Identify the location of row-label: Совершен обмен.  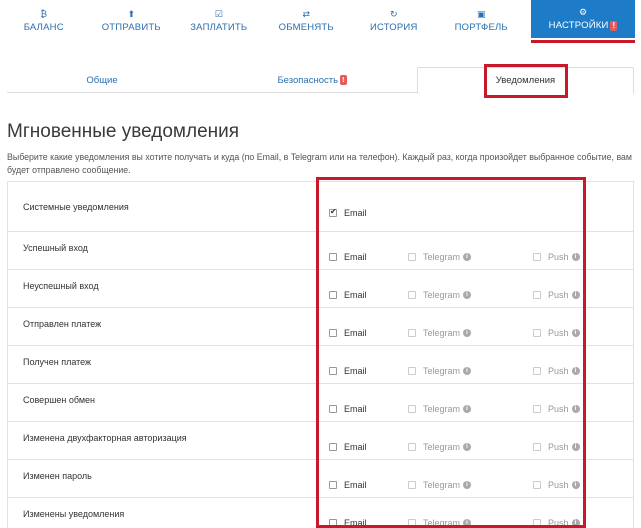
(59, 400).